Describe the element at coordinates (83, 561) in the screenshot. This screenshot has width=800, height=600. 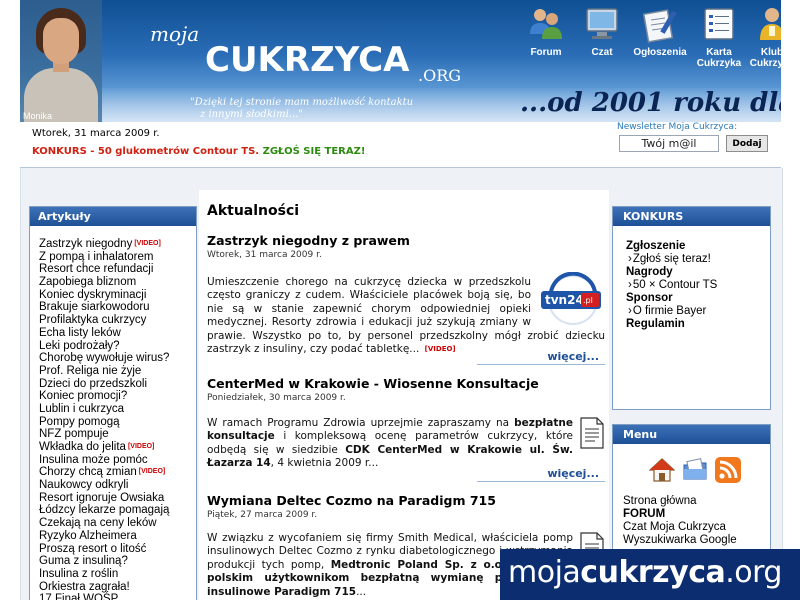
I see `article-link-label: Guma z insuliną?` at that location.